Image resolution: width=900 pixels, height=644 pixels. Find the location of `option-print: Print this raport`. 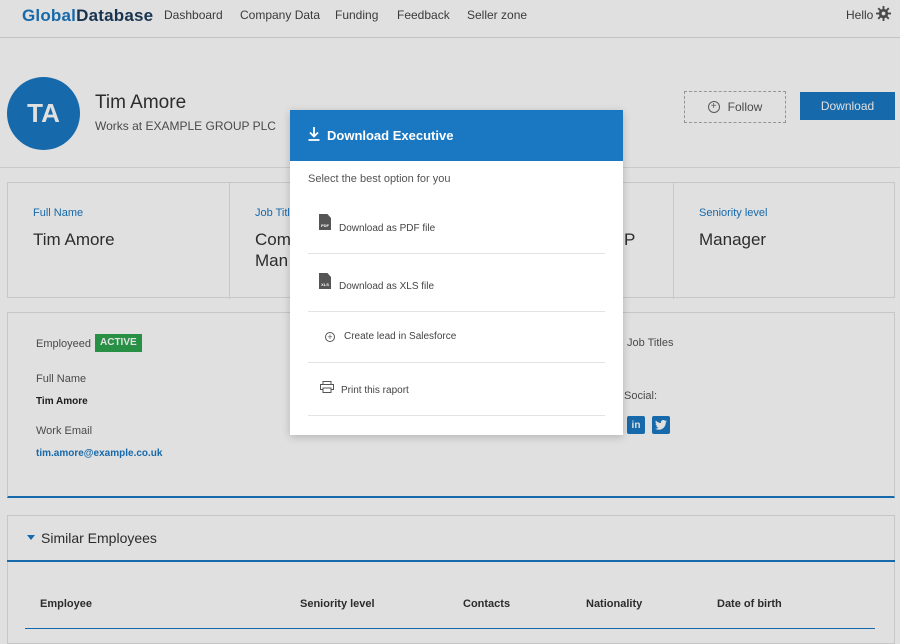

option-print: Print this raport is located at coordinates (456, 389).